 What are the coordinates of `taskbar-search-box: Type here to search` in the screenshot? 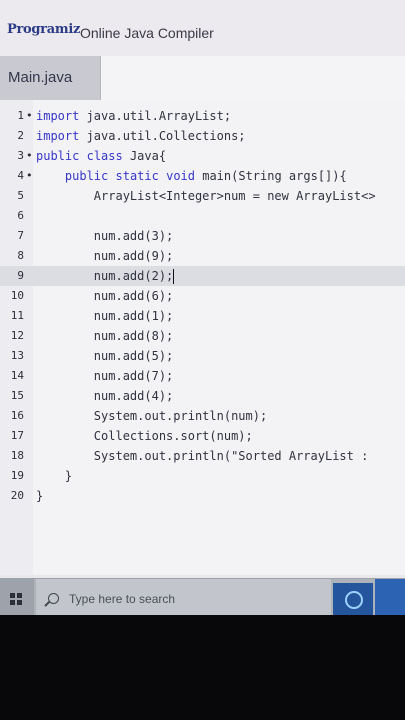 It's located at (183, 597).